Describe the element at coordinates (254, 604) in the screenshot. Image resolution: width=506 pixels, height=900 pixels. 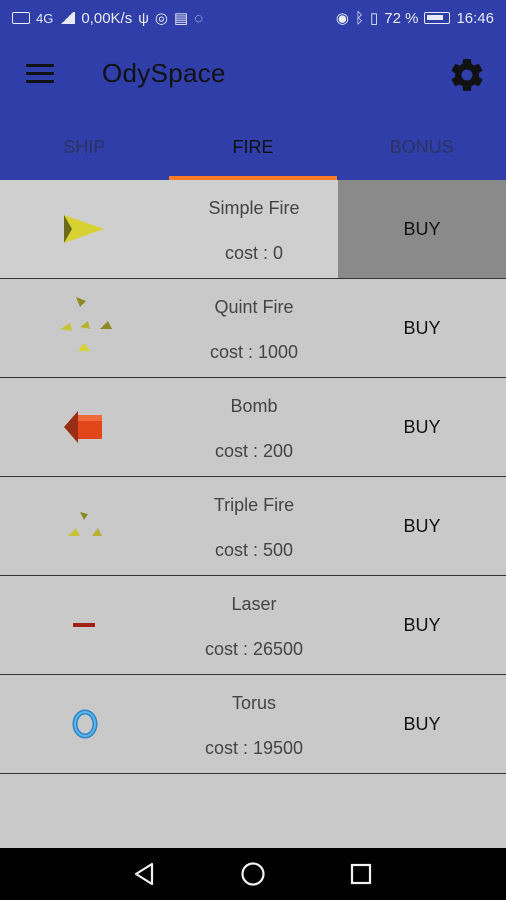
I see `item-name: Laser` at that location.